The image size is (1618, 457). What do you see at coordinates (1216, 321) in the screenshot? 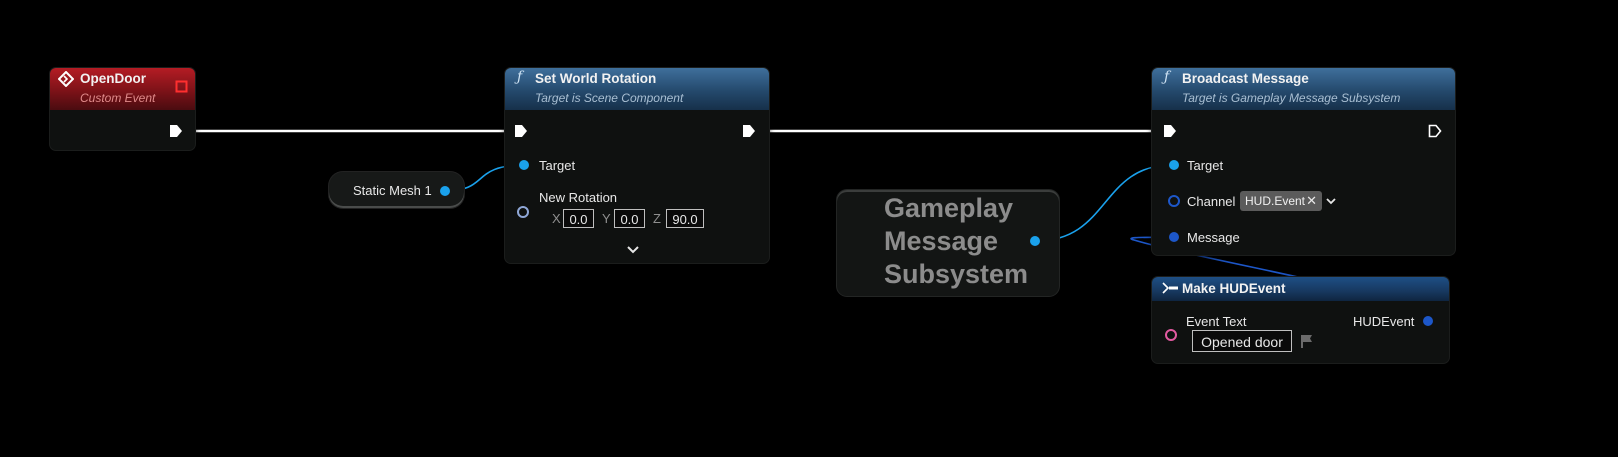
I see `event-text-label: Event Text` at bounding box center [1216, 321].